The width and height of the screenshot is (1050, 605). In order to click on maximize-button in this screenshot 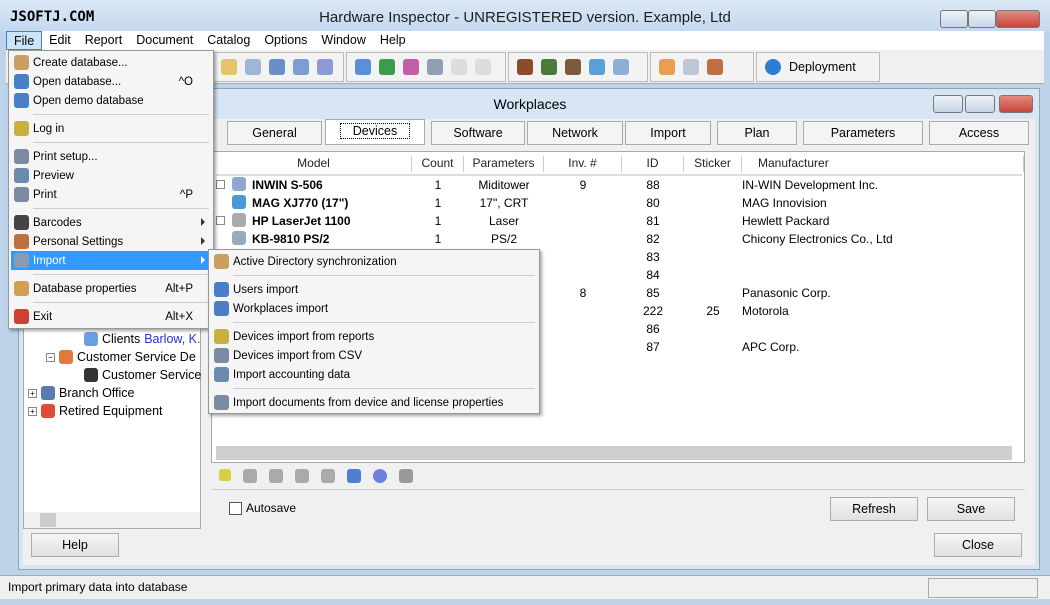, I will do `click(982, 19)`.